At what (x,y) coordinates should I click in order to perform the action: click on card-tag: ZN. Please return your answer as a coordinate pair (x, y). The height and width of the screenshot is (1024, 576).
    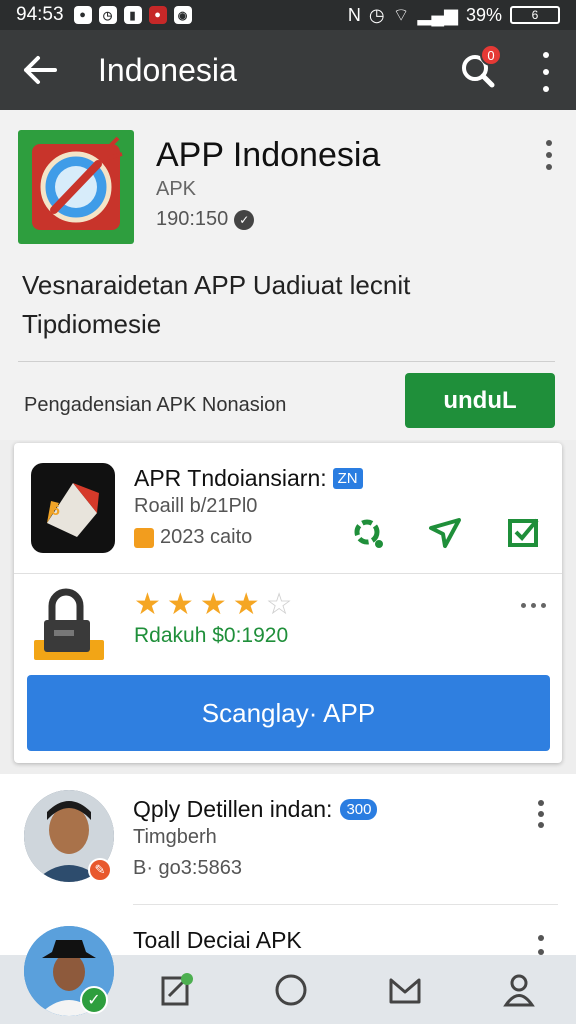
    Looking at the image, I should click on (347, 478).